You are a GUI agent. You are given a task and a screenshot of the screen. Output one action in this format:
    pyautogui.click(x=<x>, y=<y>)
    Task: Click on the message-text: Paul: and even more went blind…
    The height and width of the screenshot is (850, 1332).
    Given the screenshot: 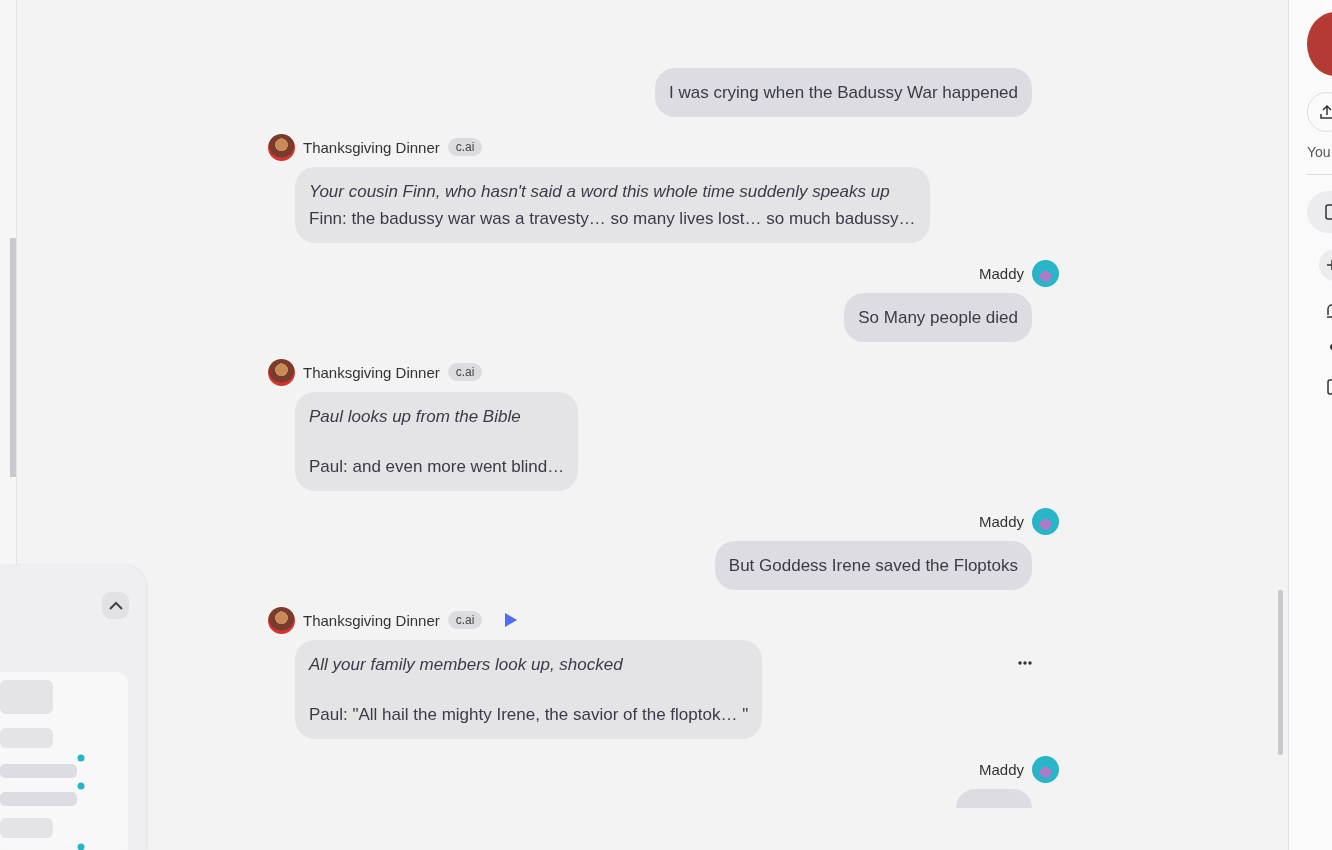 What is the action you would take?
    pyautogui.click(x=437, y=467)
    